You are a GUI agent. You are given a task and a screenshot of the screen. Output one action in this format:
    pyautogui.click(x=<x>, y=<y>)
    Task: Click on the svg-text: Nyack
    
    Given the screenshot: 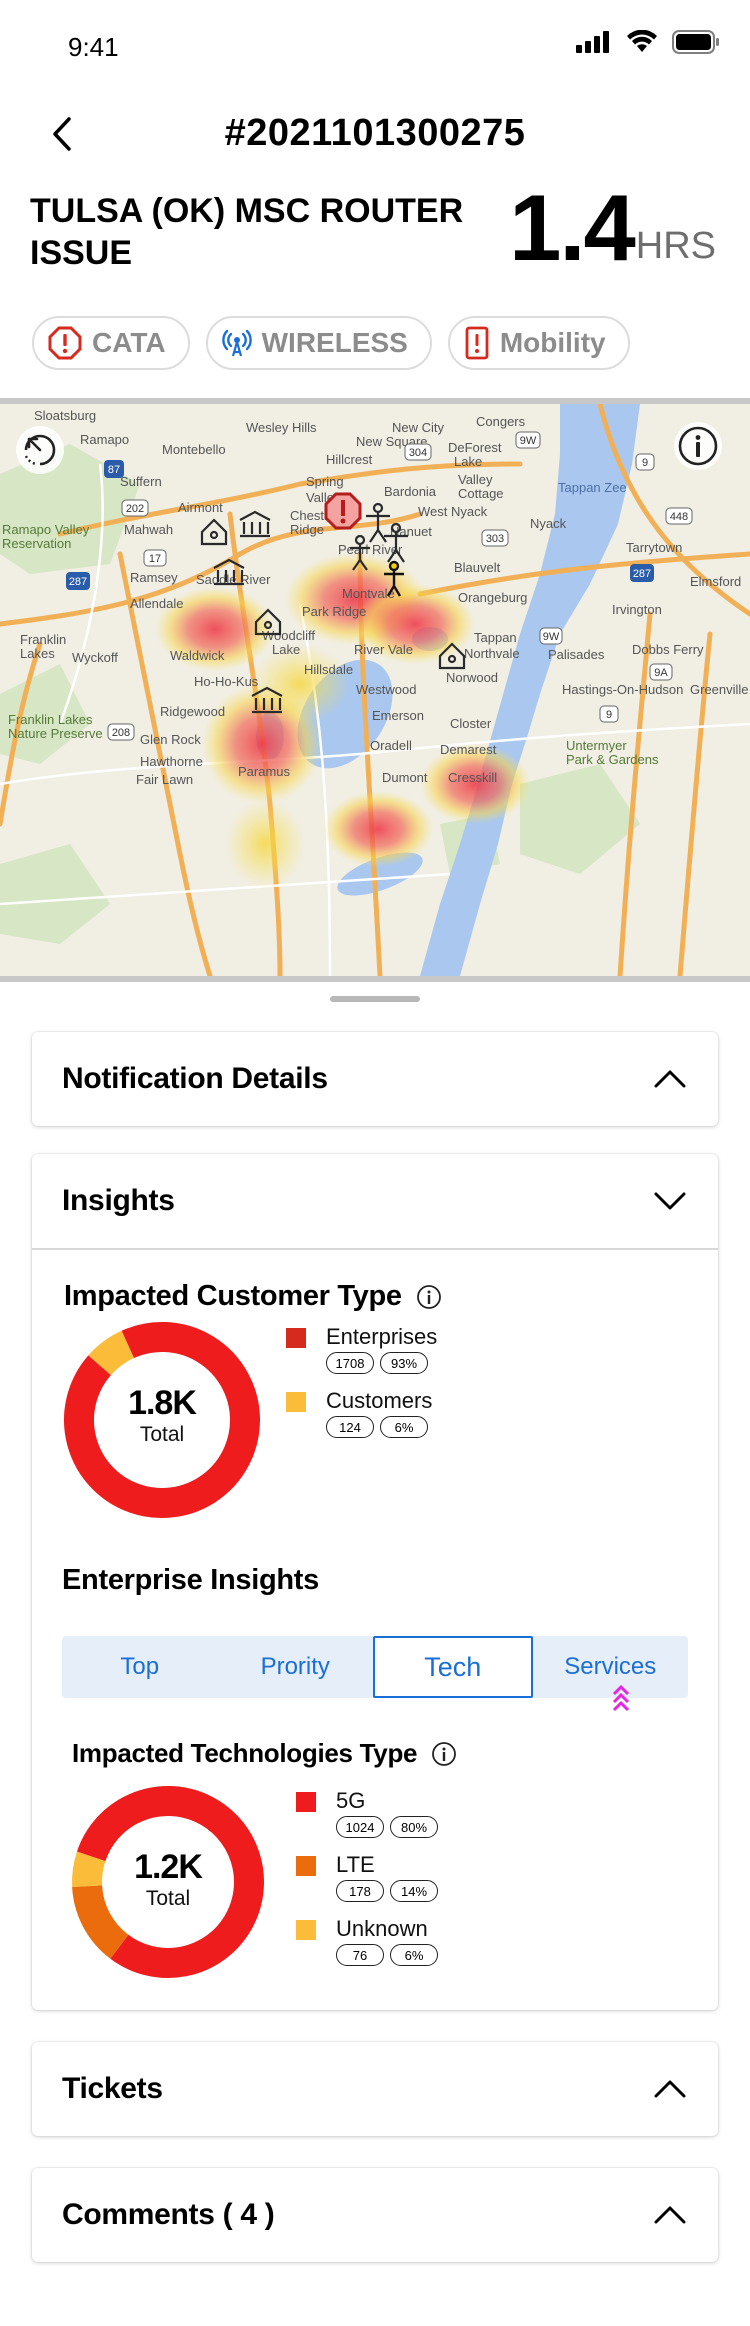 What is the action you would take?
    pyautogui.click(x=548, y=523)
    